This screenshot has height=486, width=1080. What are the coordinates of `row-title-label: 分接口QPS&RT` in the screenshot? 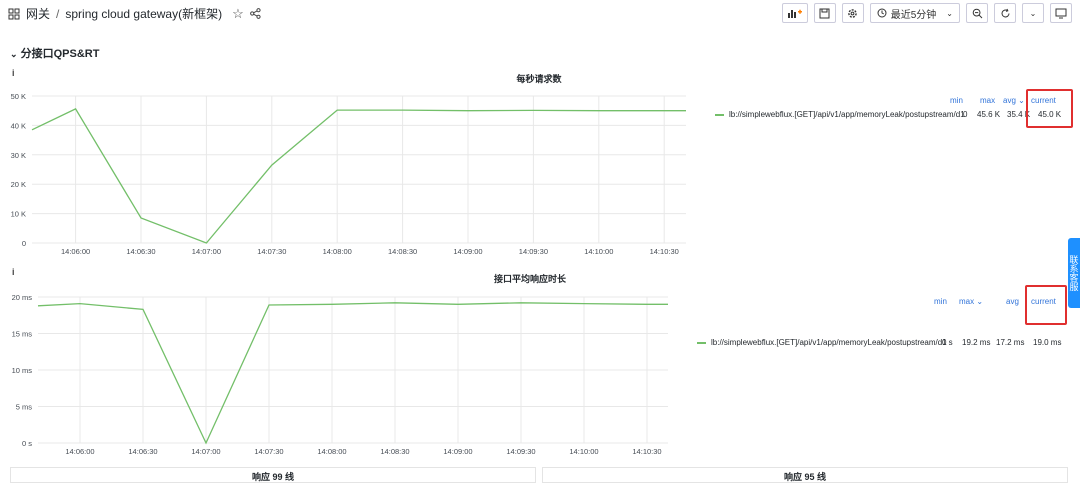 It's located at (60, 54).